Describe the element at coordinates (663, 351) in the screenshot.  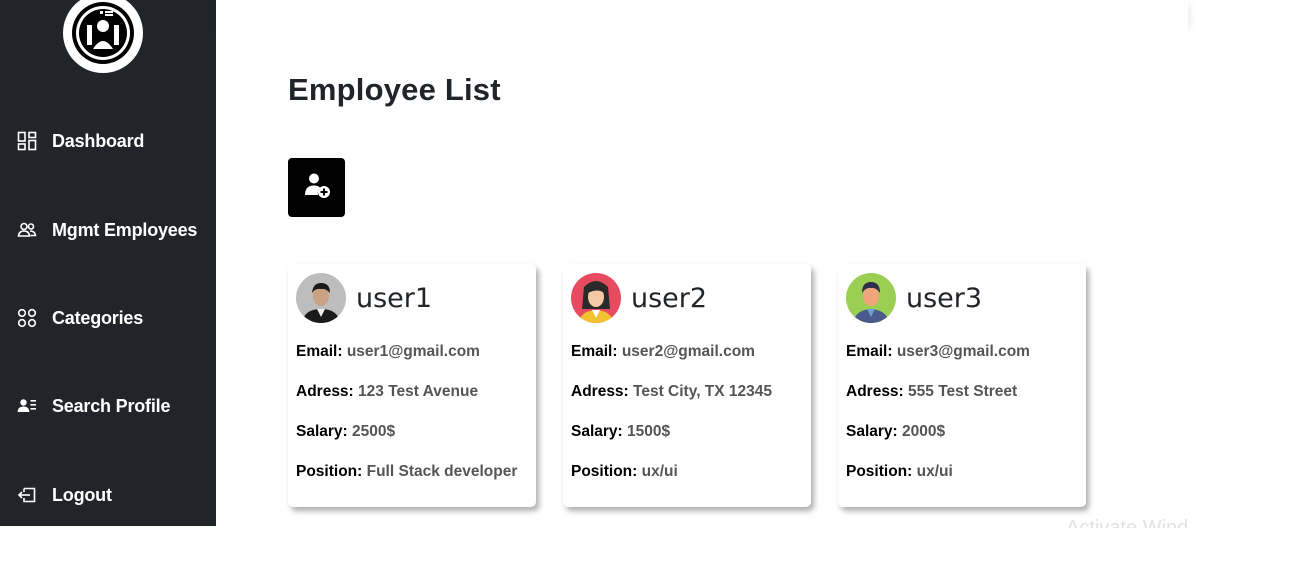
I see `email-field: Email: user2@gmail.com` at that location.